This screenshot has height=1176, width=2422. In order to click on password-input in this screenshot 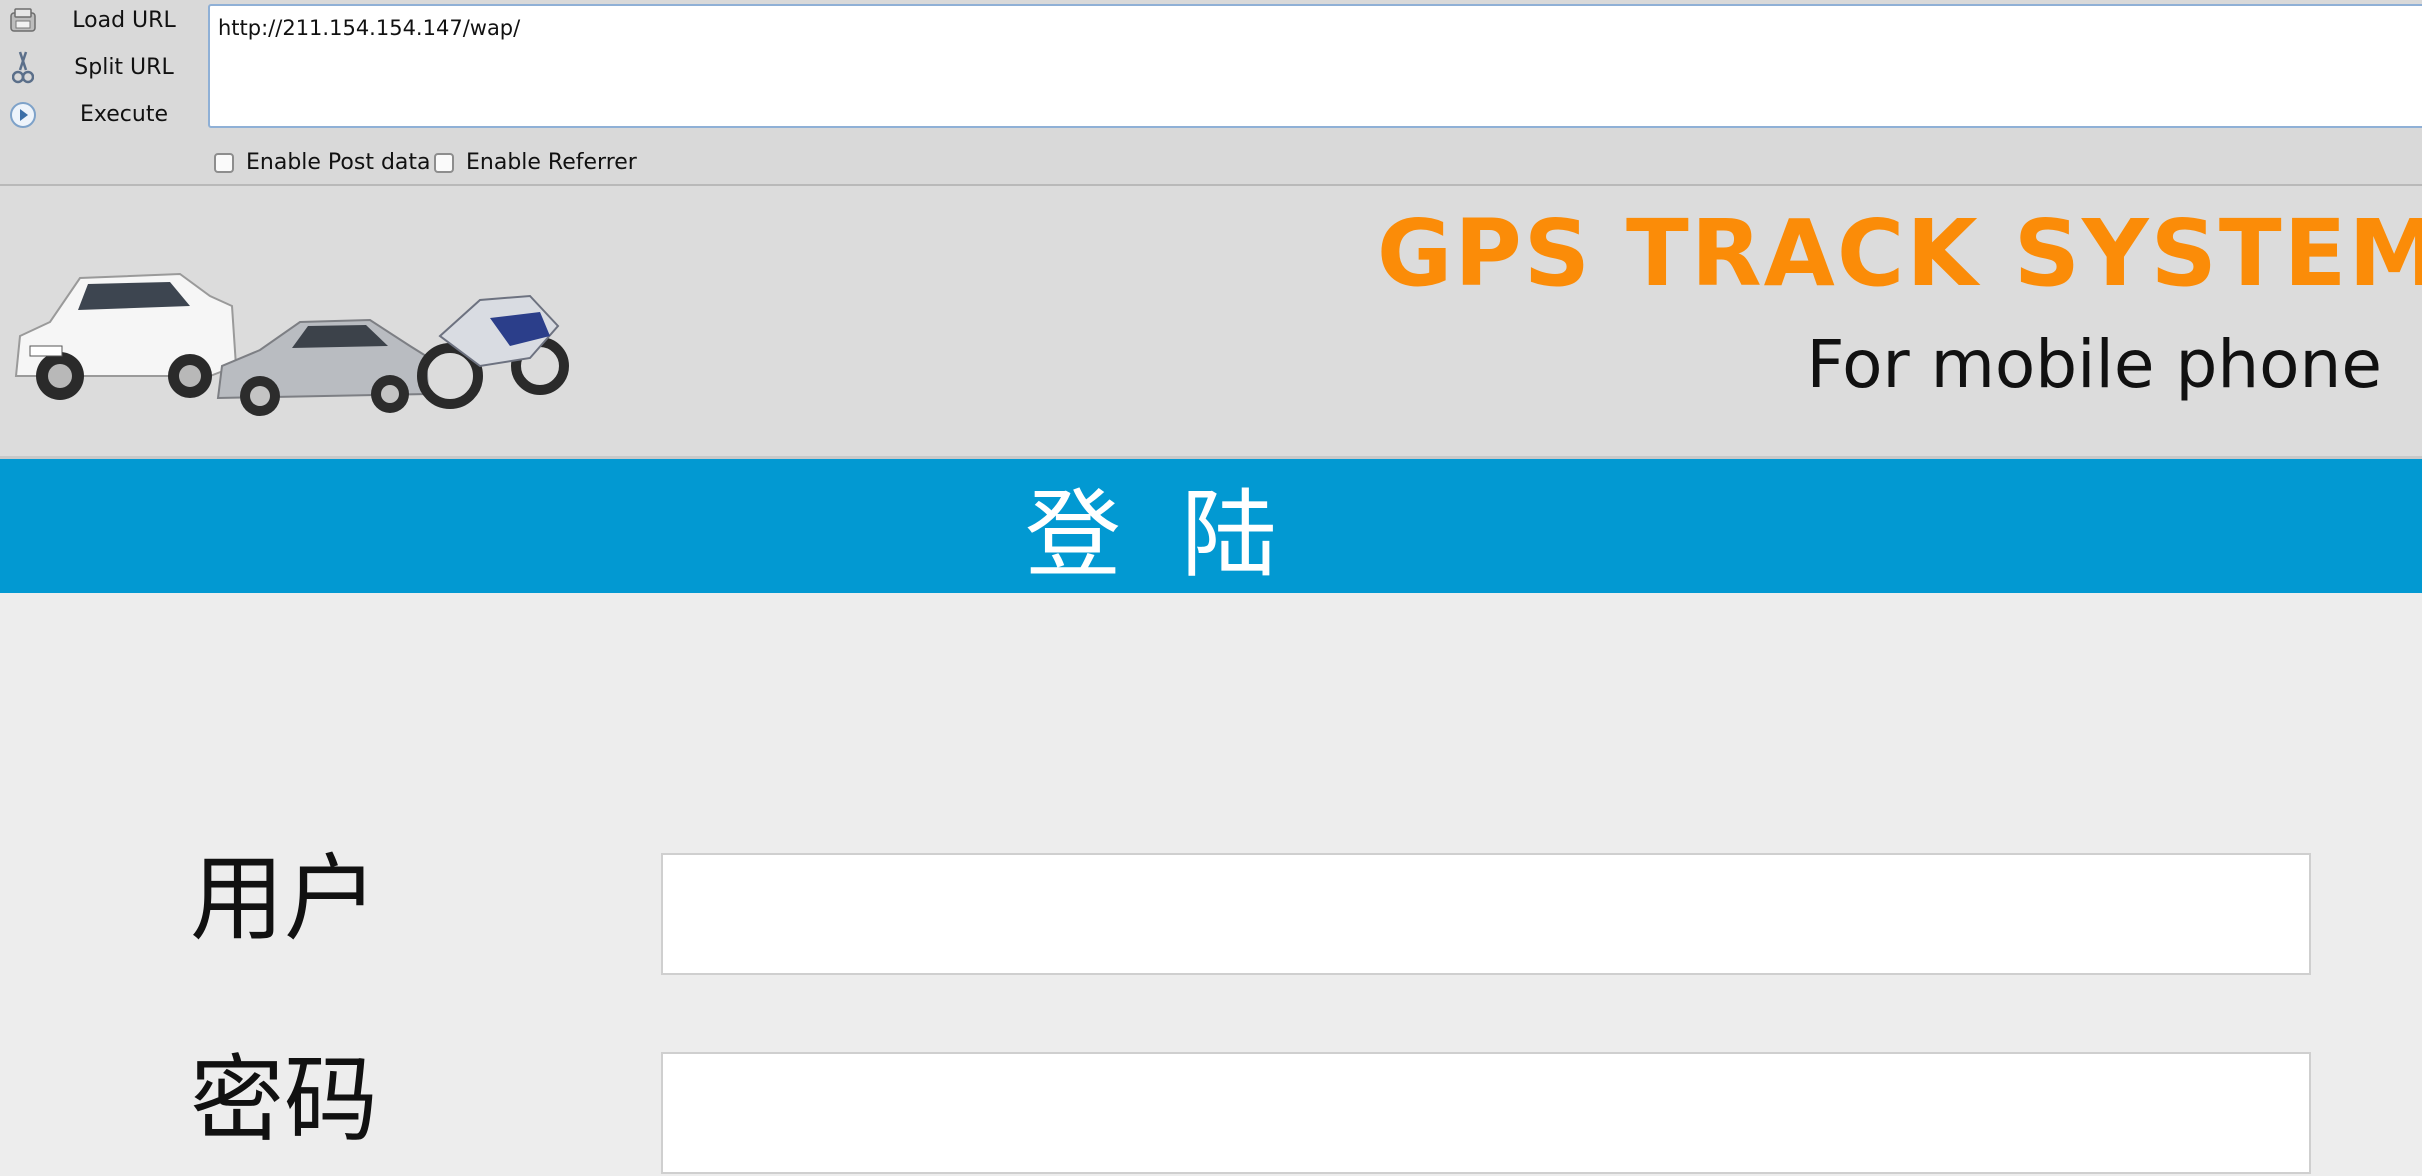, I will do `click(1486, 1113)`.